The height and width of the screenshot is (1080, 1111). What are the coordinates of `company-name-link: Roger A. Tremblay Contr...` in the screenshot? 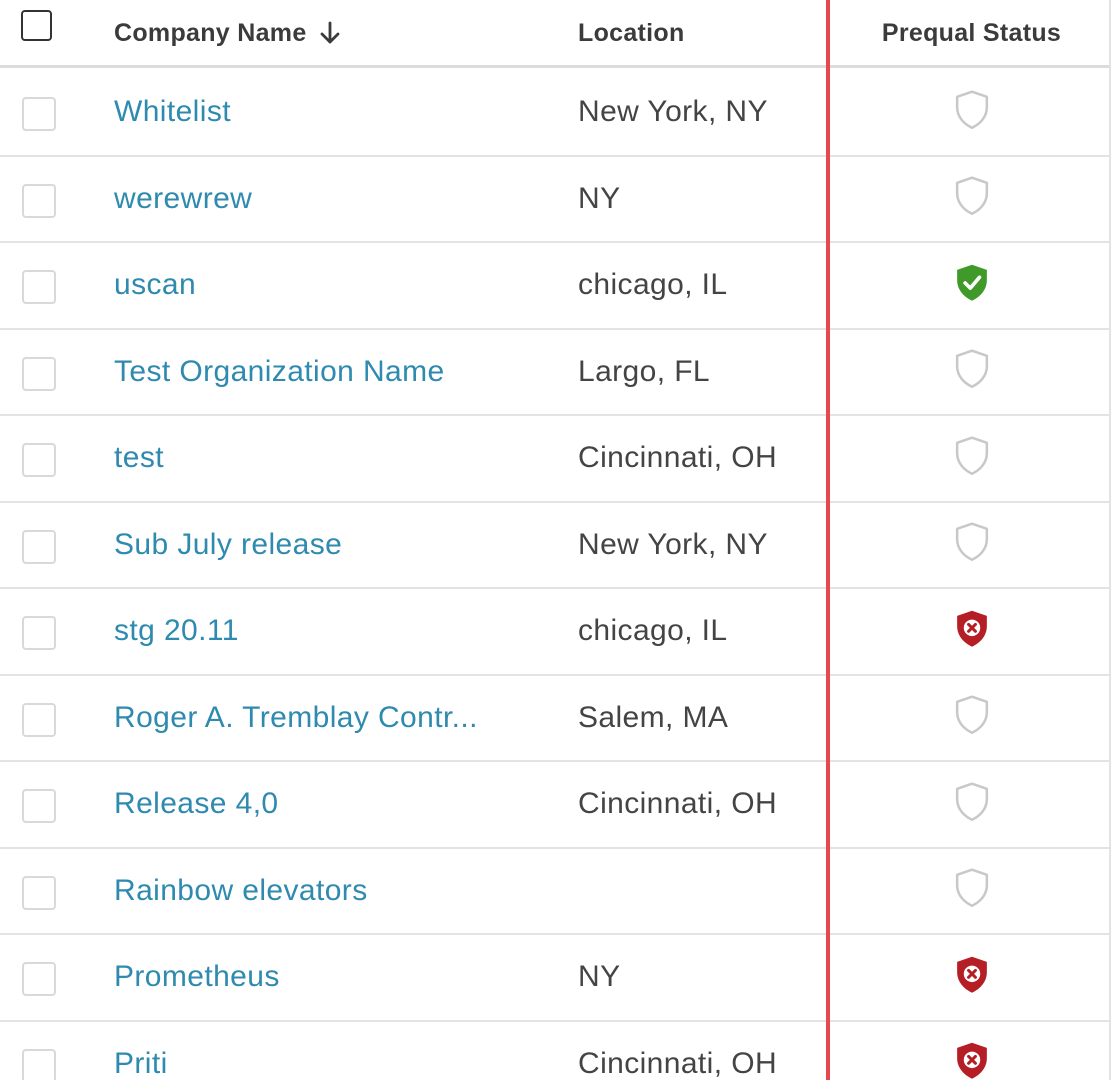 It's located at (296, 718).